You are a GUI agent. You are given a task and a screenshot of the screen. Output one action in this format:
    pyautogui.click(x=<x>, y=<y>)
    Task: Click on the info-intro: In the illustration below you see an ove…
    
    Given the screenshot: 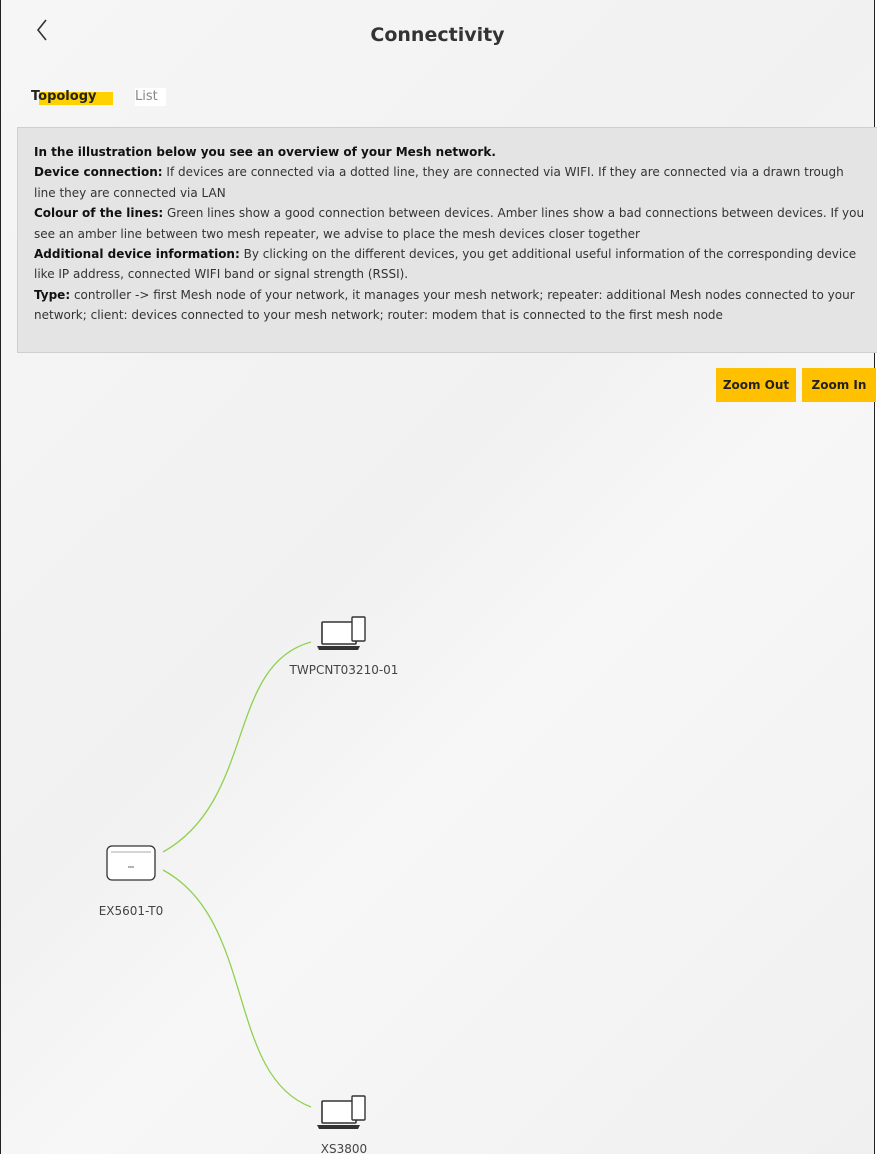 What is the action you would take?
    pyautogui.click(x=265, y=152)
    